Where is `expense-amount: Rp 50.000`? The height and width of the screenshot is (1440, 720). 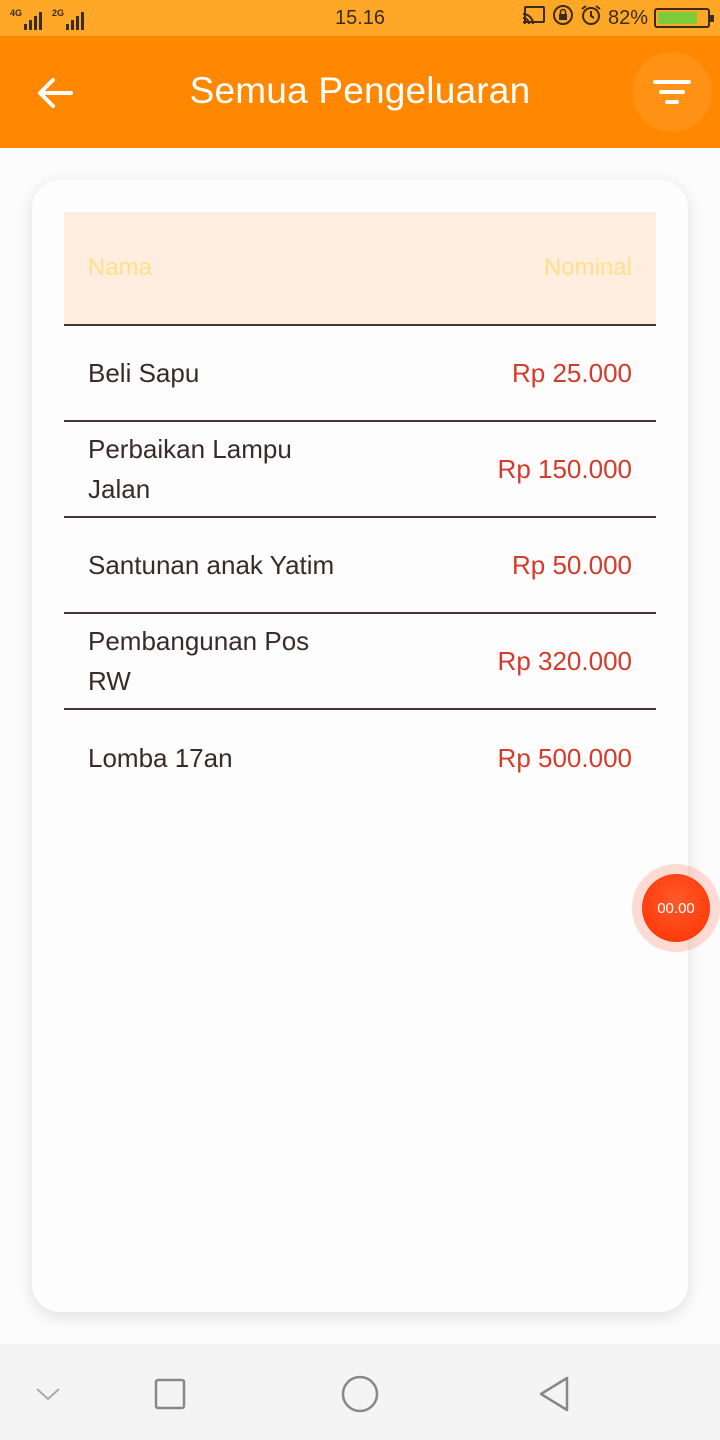 expense-amount: Rp 50.000 is located at coordinates (572, 564).